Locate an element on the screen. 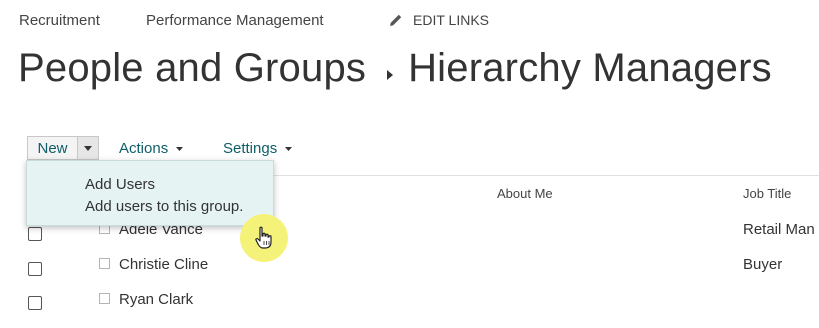 This screenshot has width=819, height=328. actions-label: Actions is located at coordinates (144, 148).